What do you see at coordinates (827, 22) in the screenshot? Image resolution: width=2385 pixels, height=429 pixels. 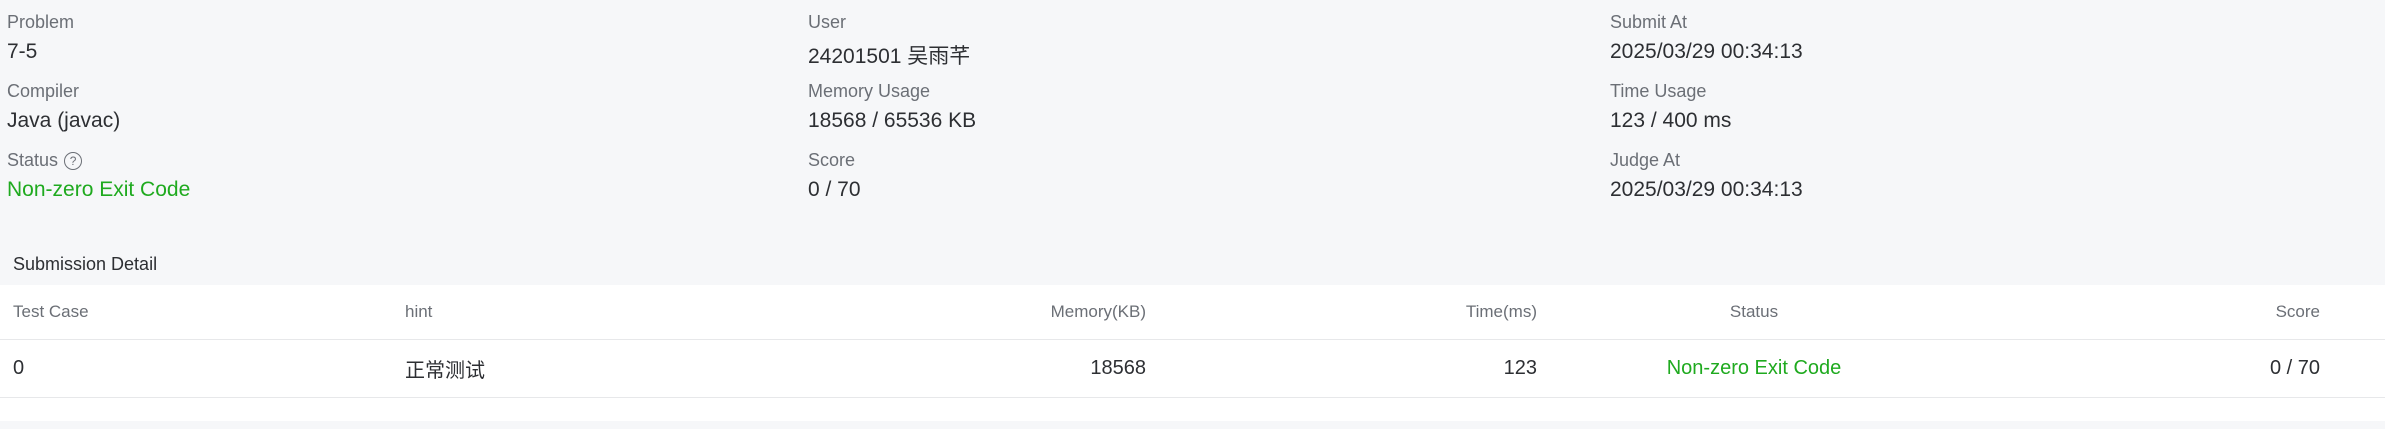 I see `user-label: User` at bounding box center [827, 22].